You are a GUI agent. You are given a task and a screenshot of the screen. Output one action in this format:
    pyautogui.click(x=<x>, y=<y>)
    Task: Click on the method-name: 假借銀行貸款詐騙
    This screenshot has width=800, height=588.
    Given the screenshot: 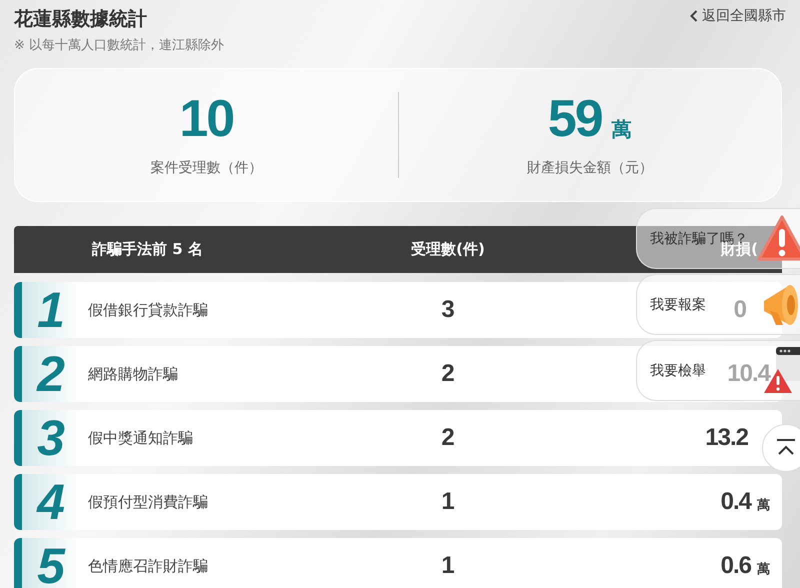 What is the action you would take?
    pyautogui.click(x=148, y=310)
    